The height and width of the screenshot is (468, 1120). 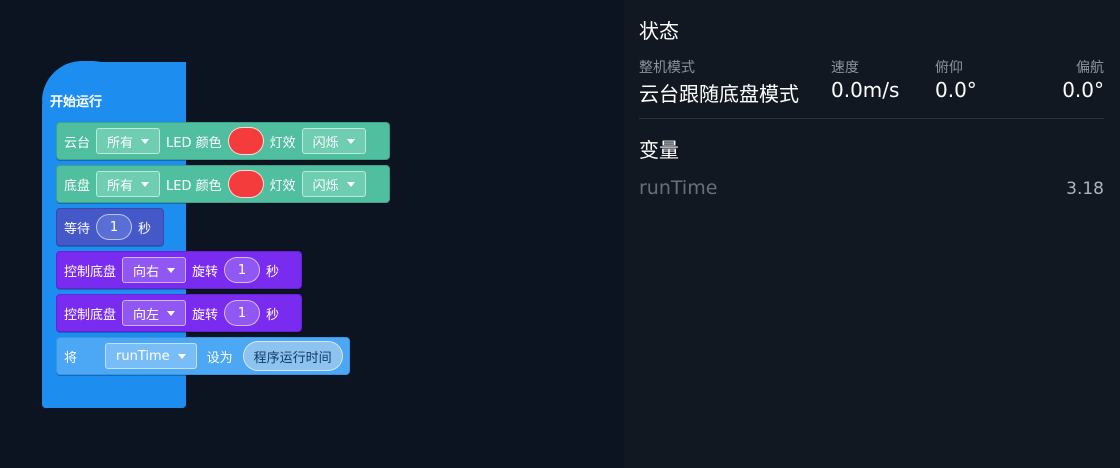 What do you see at coordinates (145, 229) in the screenshot?
I see `wait-unit: 秒` at bounding box center [145, 229].